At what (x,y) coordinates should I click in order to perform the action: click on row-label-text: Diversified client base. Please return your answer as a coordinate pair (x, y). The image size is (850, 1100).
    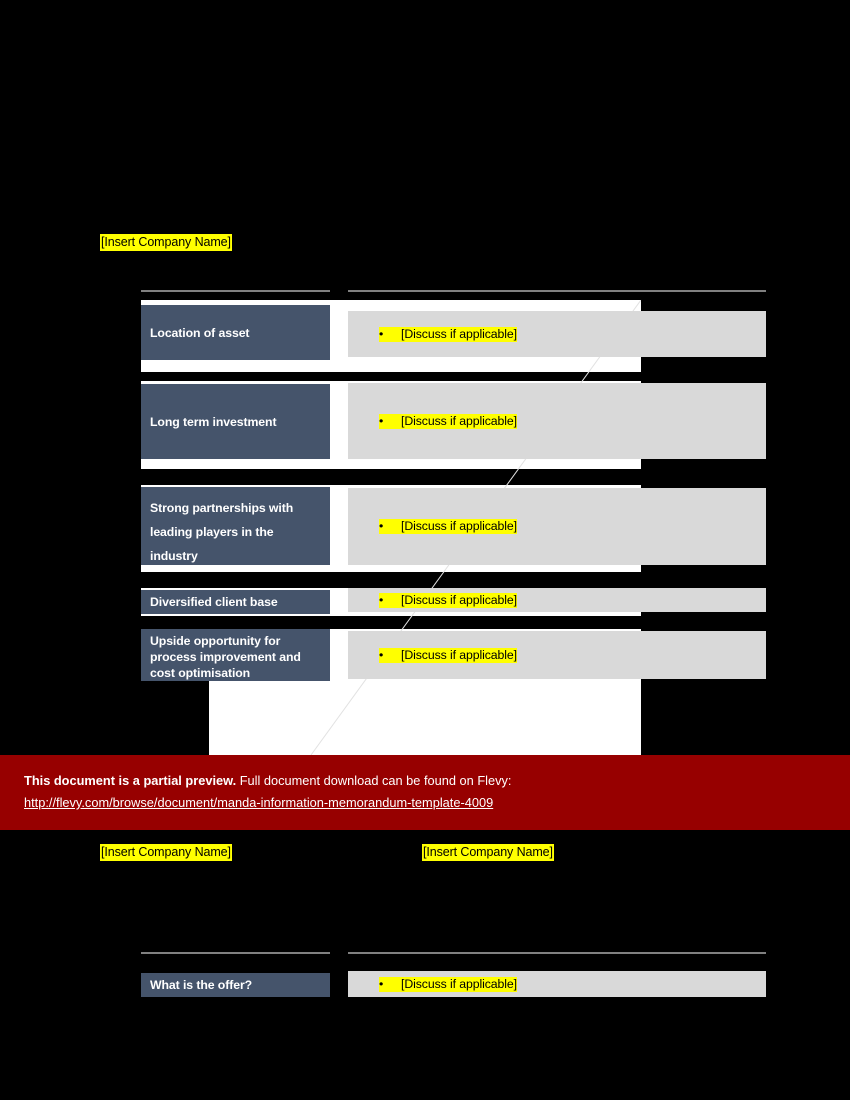
    Looking at the image, I should click on (214, 602).